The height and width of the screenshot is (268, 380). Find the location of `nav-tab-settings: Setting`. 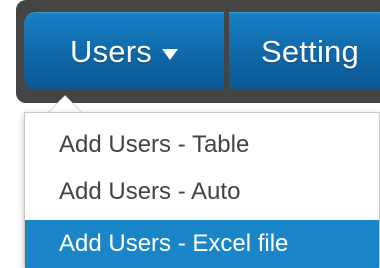

nav-tab-settings: Setting is located at coordinates (304, 51).